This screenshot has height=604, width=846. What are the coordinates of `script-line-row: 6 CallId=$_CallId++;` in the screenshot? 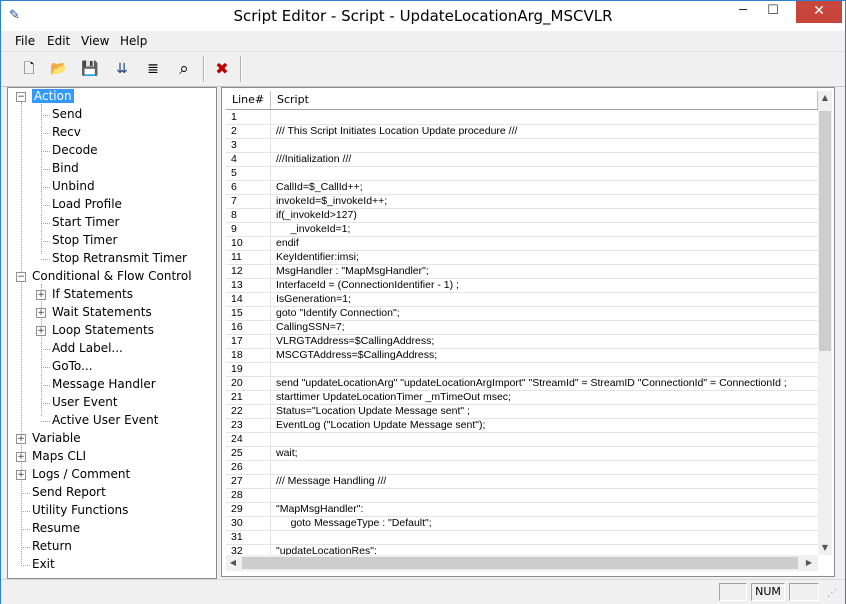 It's located at (522, 187).